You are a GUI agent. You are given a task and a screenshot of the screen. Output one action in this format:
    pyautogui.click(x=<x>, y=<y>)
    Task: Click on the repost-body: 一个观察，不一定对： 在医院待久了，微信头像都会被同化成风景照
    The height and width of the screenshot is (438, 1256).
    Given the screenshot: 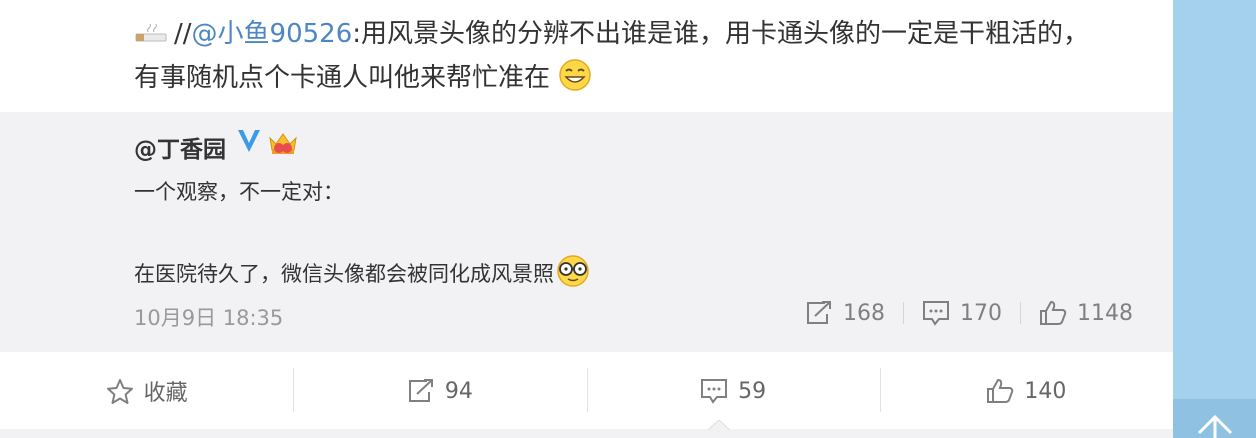 What is the action you would take?
    pyautogui.click(x=363, y=234)
    